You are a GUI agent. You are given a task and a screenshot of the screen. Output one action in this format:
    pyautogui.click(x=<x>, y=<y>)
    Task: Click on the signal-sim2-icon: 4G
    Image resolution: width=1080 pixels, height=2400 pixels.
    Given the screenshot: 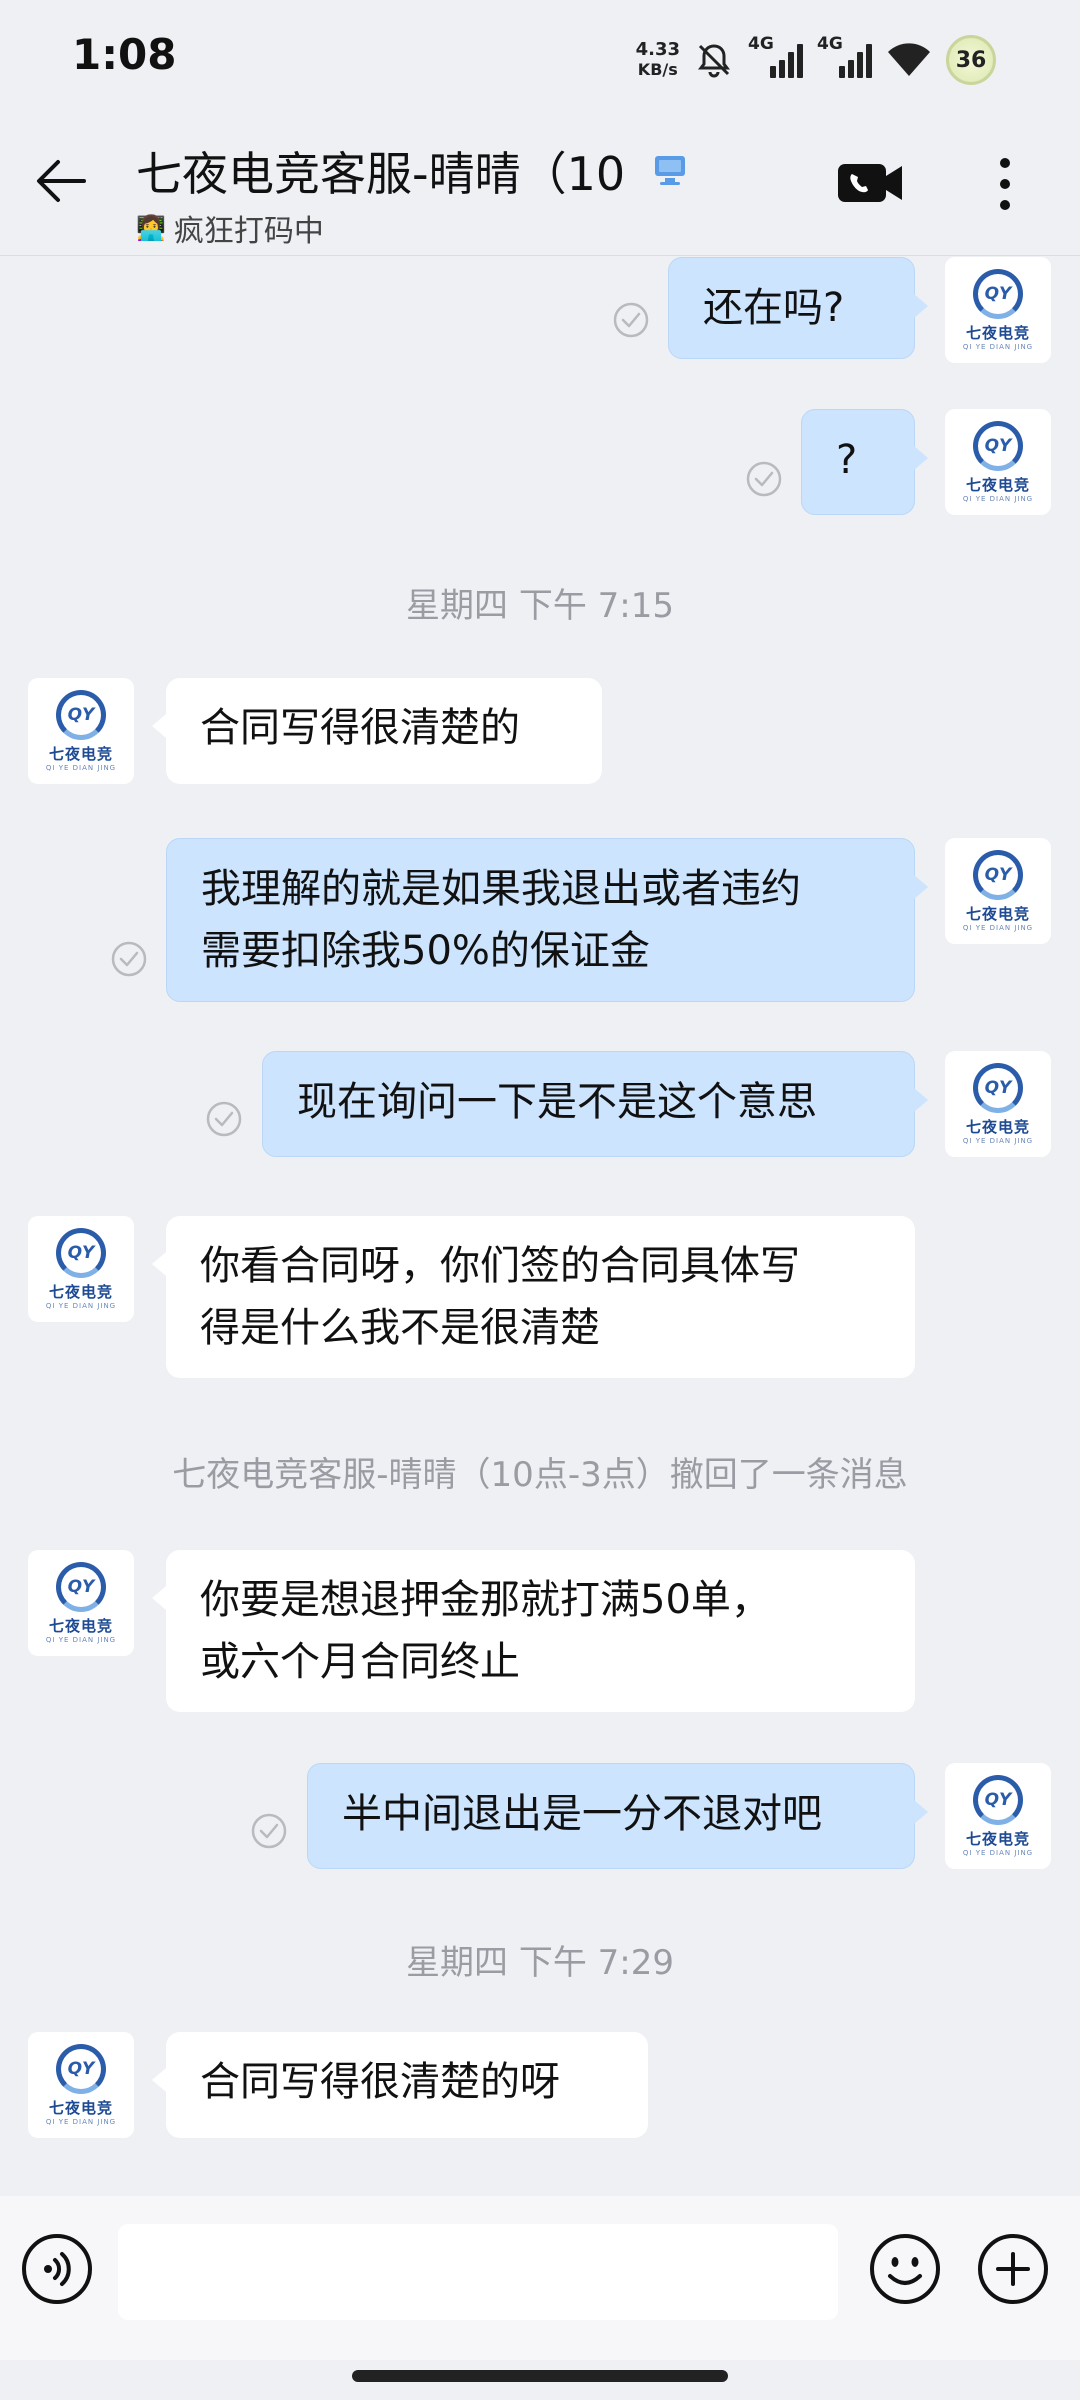 What is the action you would take?
    pyautogui.click(x=844, y=56)
    